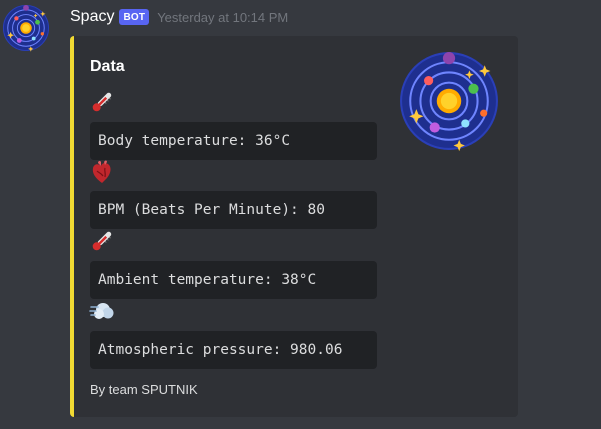  What do you see at coordinates (233, 141) in the screenshot?
I see `field-body-temperature: Body temperature: 36°C` at bounding box center [233, 141].